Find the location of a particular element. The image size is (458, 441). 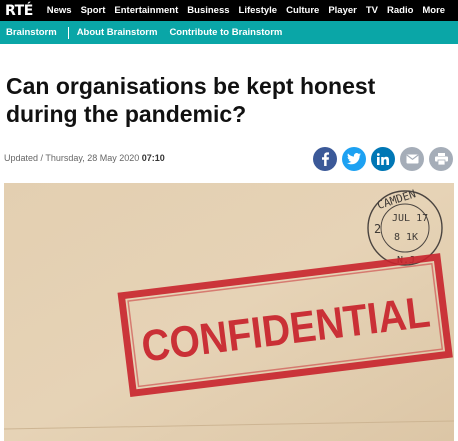

nav-tv: TV is located at coordinates (372, 10).